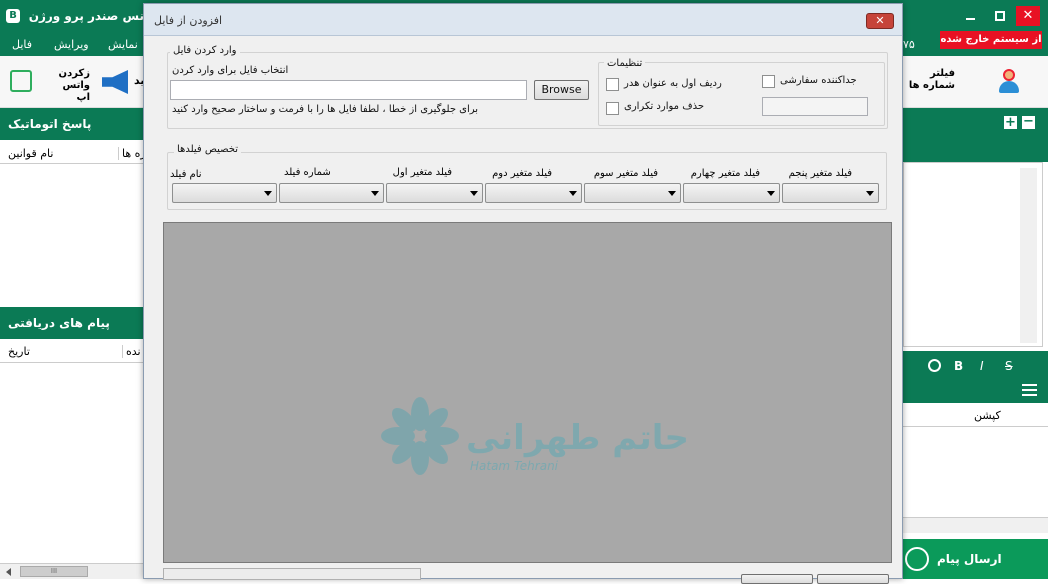 This screenshot has height=584, width=1048. Describe the element at coordinates (820, 173) in the screenshot. I see `field-var5-label: فیلد متغیر پنجم` at that location.